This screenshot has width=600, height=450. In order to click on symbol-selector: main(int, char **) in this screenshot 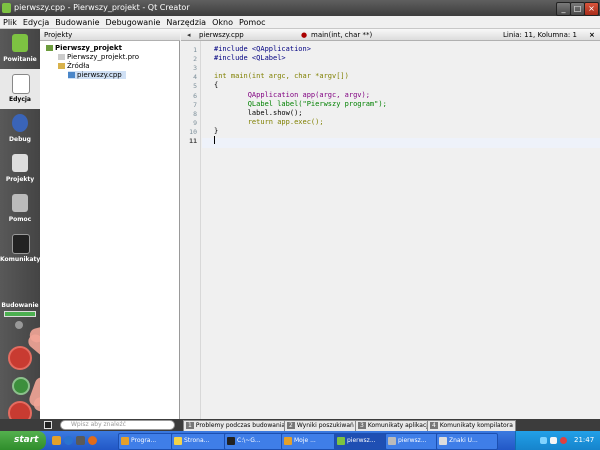, I will do `click(341, 35)`.